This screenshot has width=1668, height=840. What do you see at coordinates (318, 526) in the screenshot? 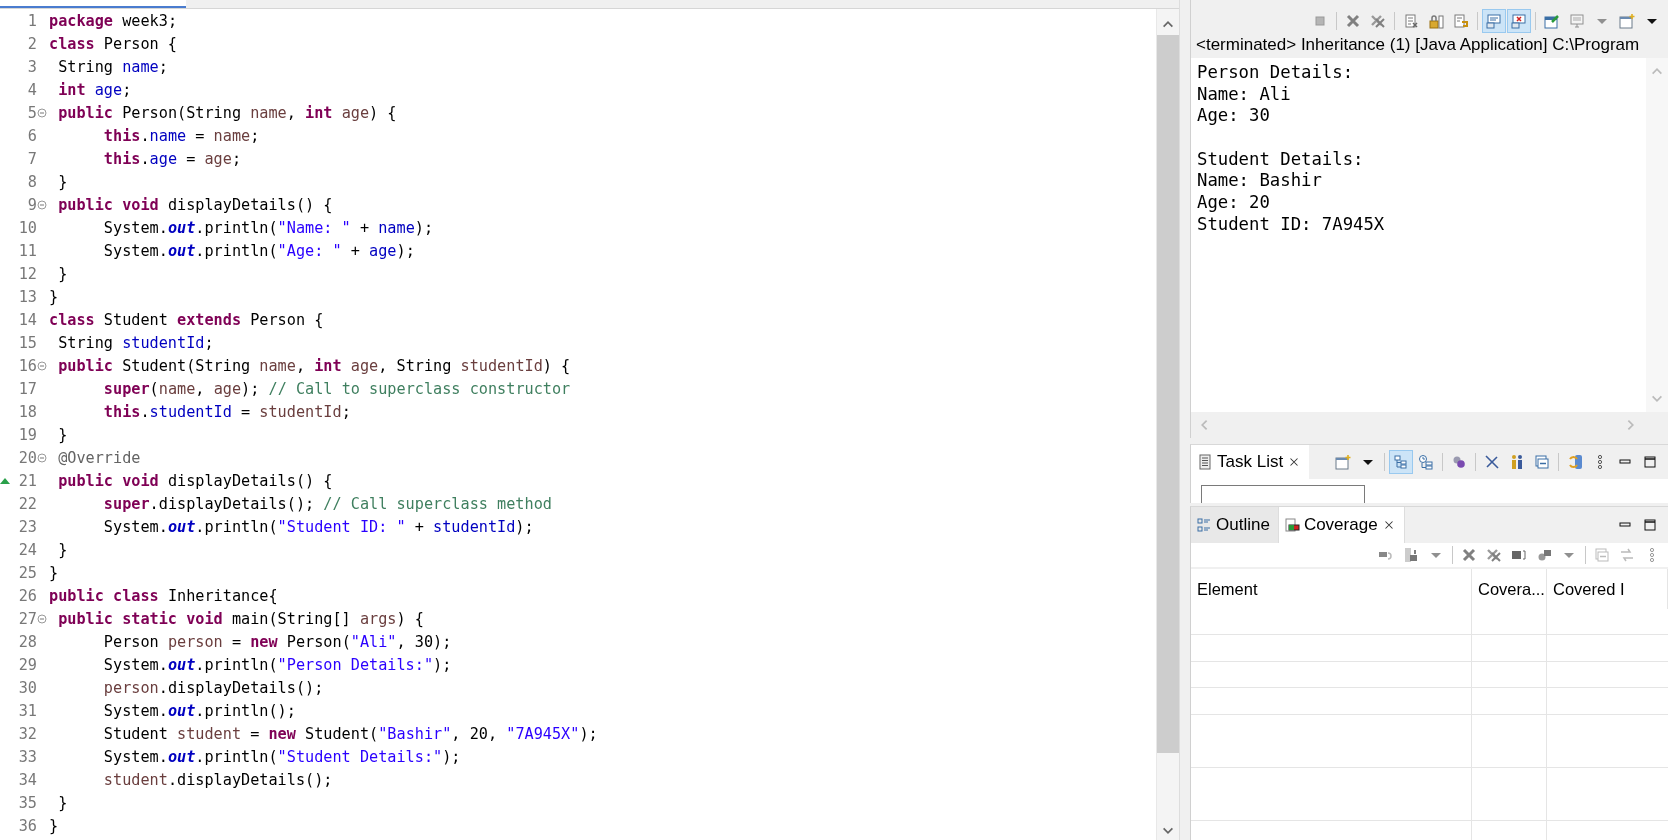
I see `code-line: System.out.println("Student ID: " + studentId);` at bounding box center [318, 526].